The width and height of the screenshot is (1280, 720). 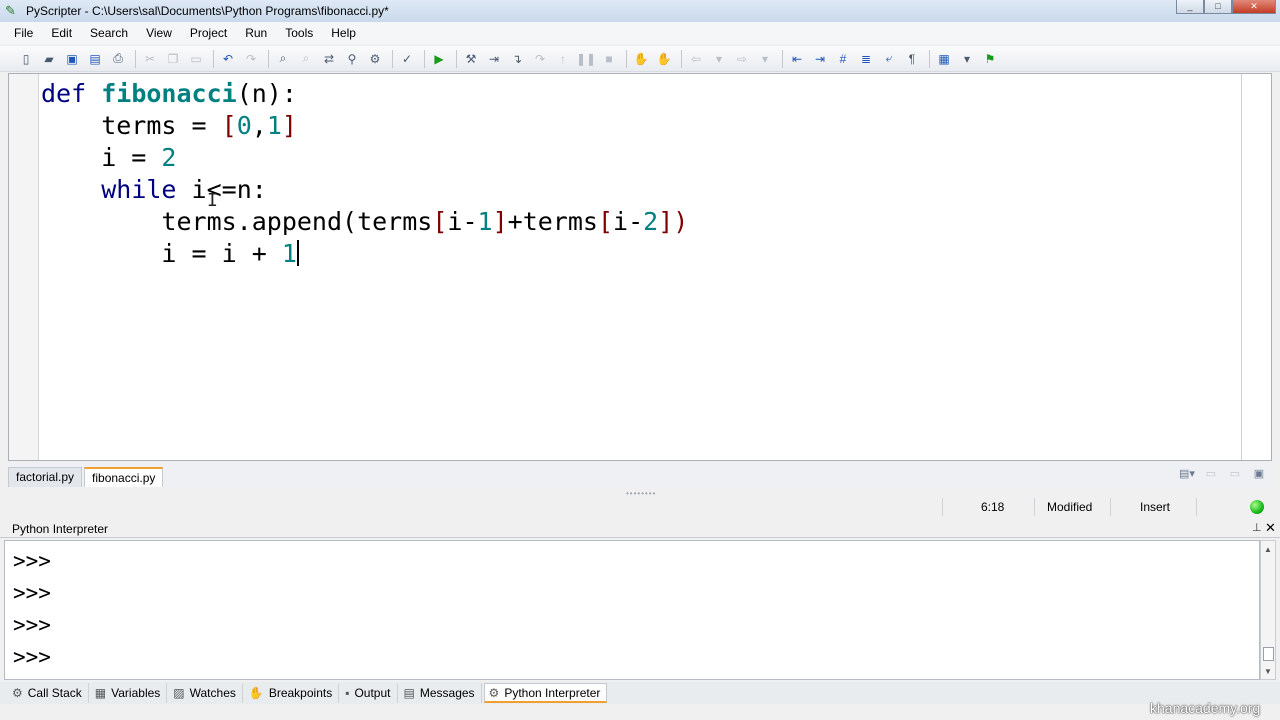 I want to click on save-all-icon: ▤, so click(x=95, y=59).